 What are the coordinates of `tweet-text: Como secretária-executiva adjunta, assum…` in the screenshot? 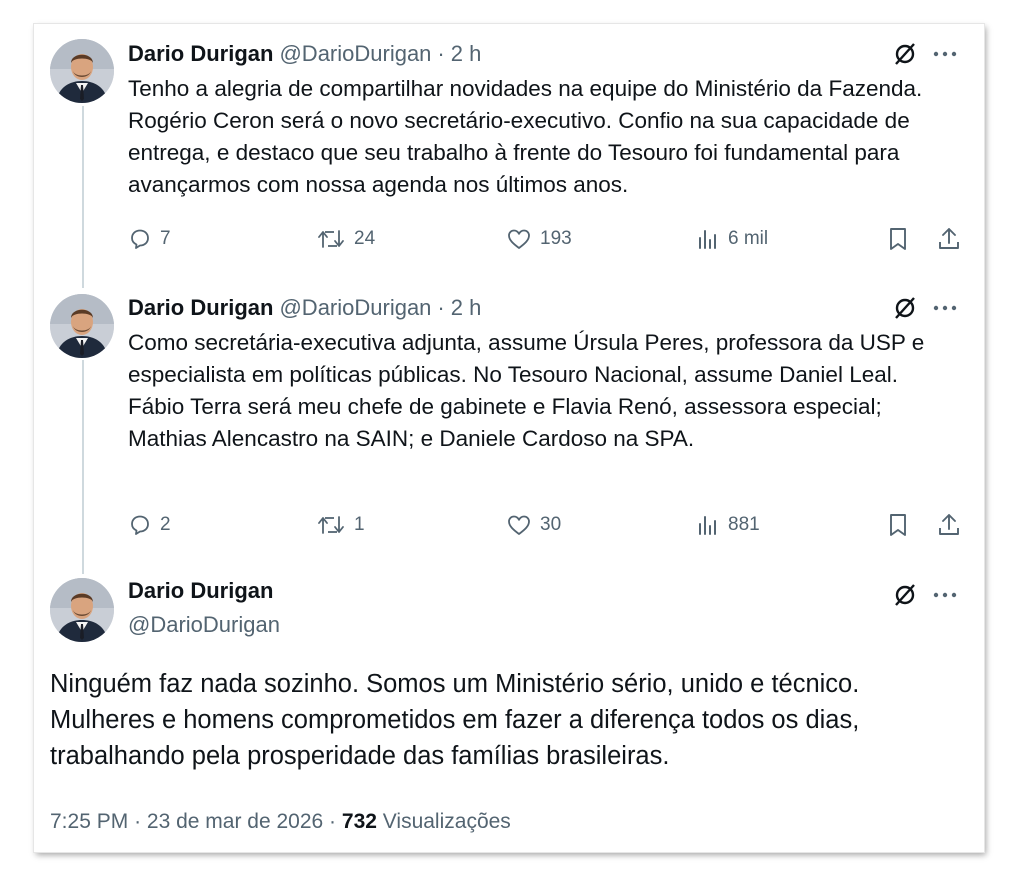 It's located at (526, 390).